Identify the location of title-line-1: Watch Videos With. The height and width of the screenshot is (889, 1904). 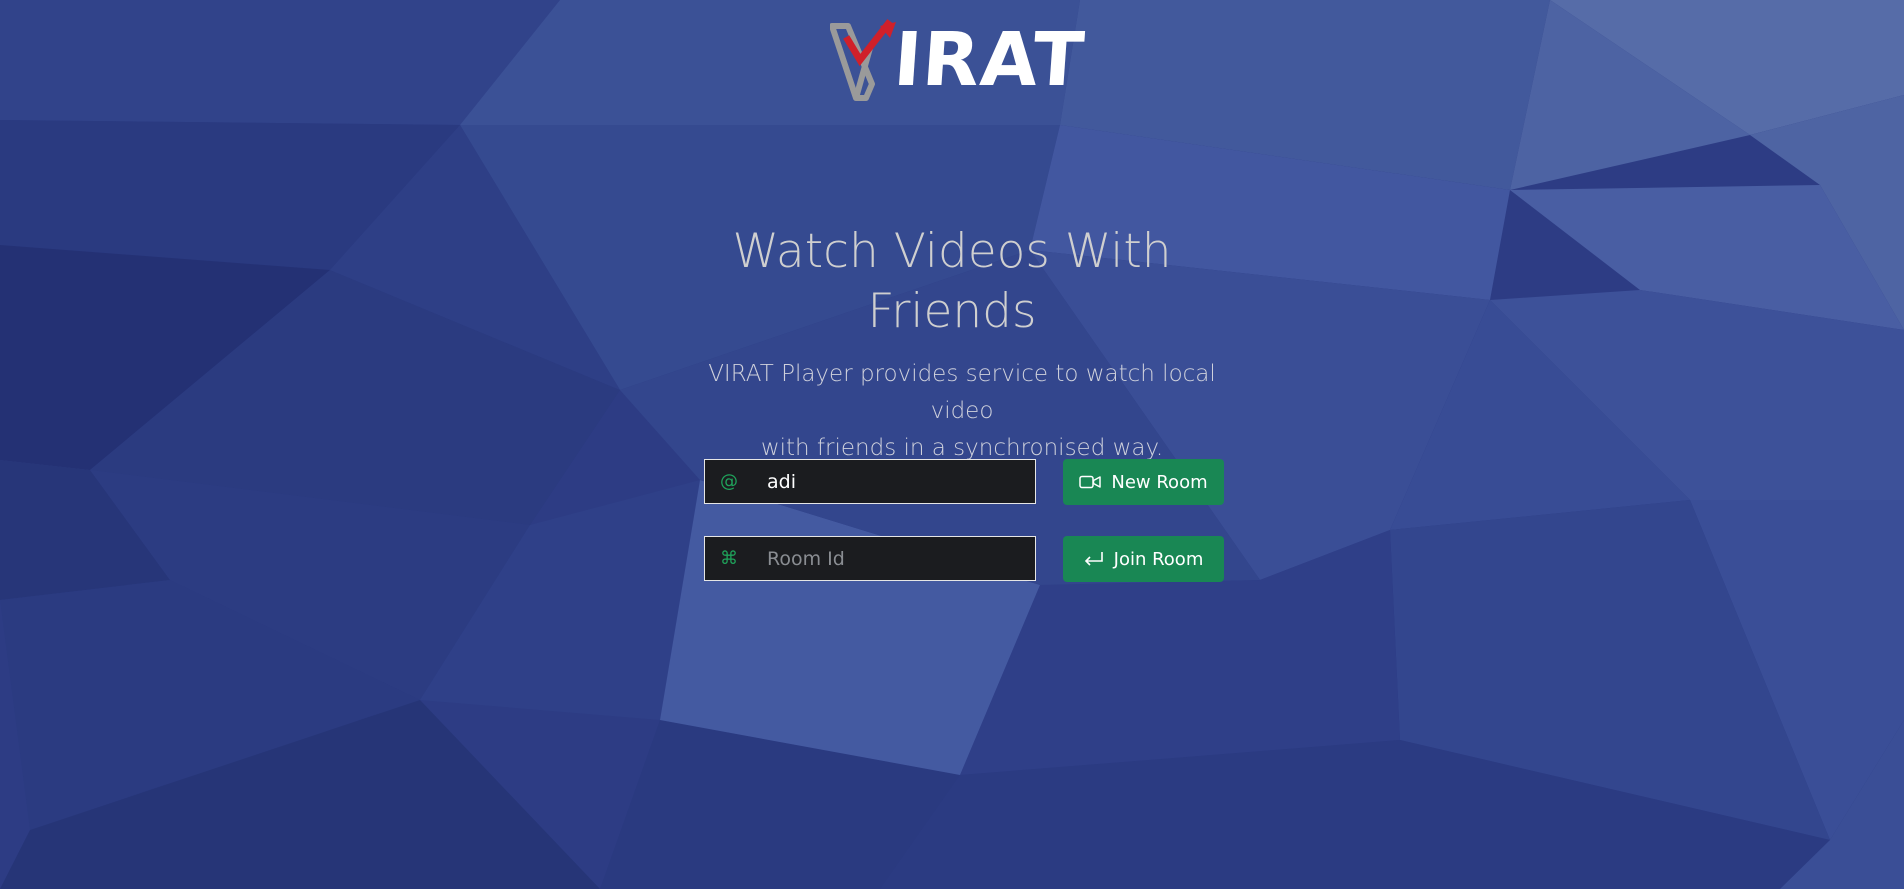
(952, 251).